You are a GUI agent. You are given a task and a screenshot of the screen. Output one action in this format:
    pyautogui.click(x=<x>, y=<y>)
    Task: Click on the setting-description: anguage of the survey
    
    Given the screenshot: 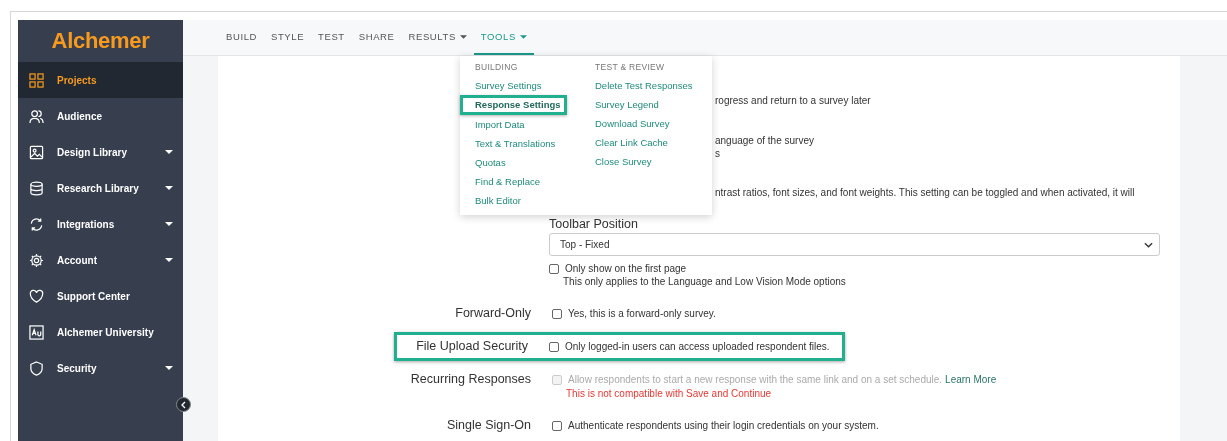 What is the action you would take?
    pyautogui.click(x=765, y=140)
    